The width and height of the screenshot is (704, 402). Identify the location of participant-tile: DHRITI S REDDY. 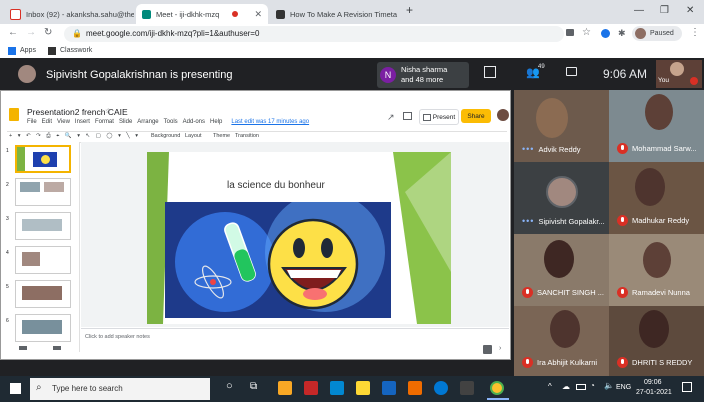
(656, 341).